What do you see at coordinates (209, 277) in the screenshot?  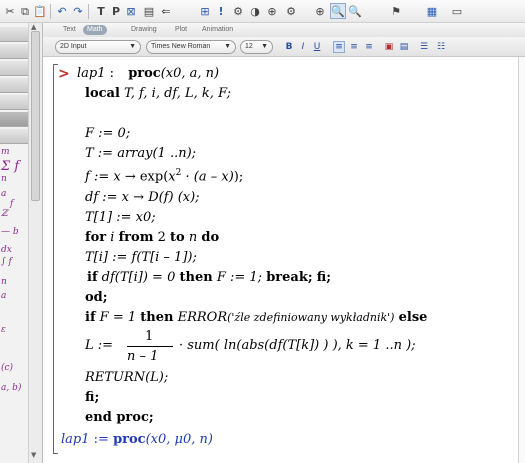 I see `code-line: if df(T[i]) = 0 then F := 1; break; fi;` at bounding box center [209, 277].